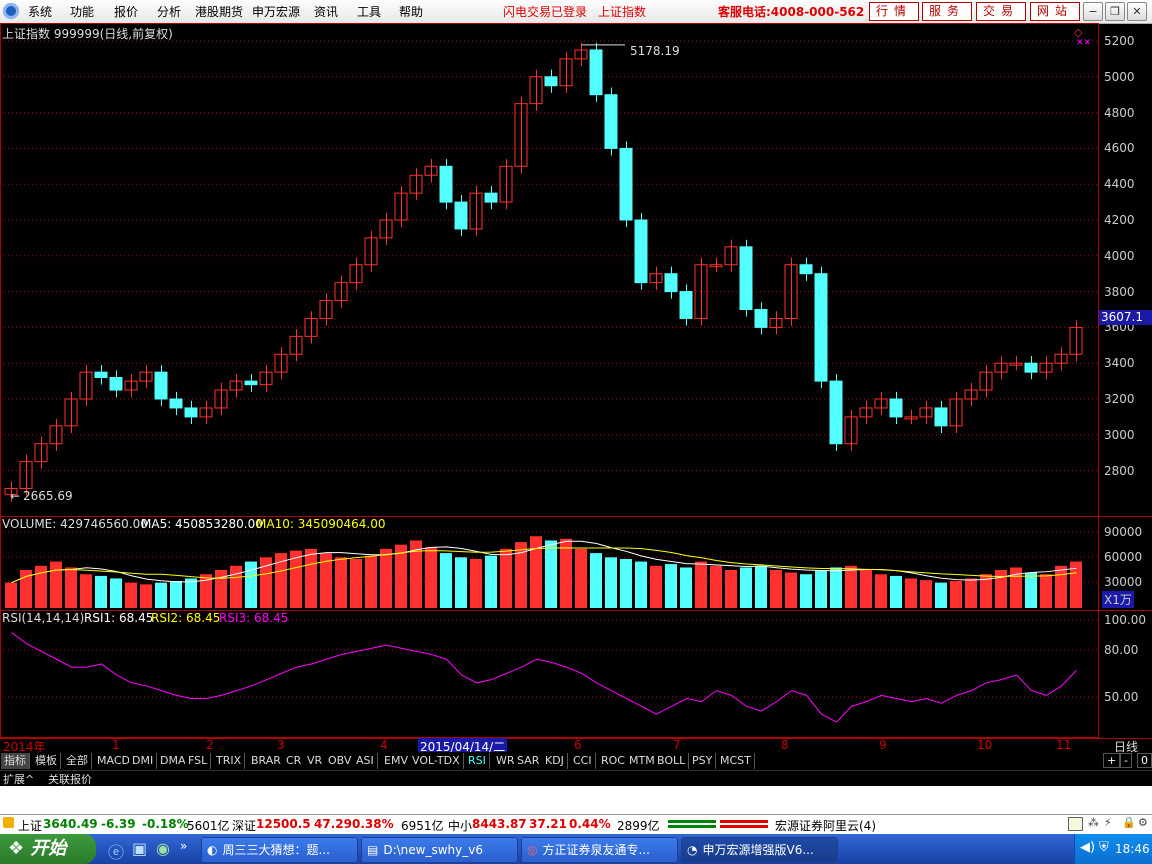  What do you see at coordinates (1143, 822) in the screenshot?
I see `settings-icon: ⚙` at bounding box center [1143, 822].